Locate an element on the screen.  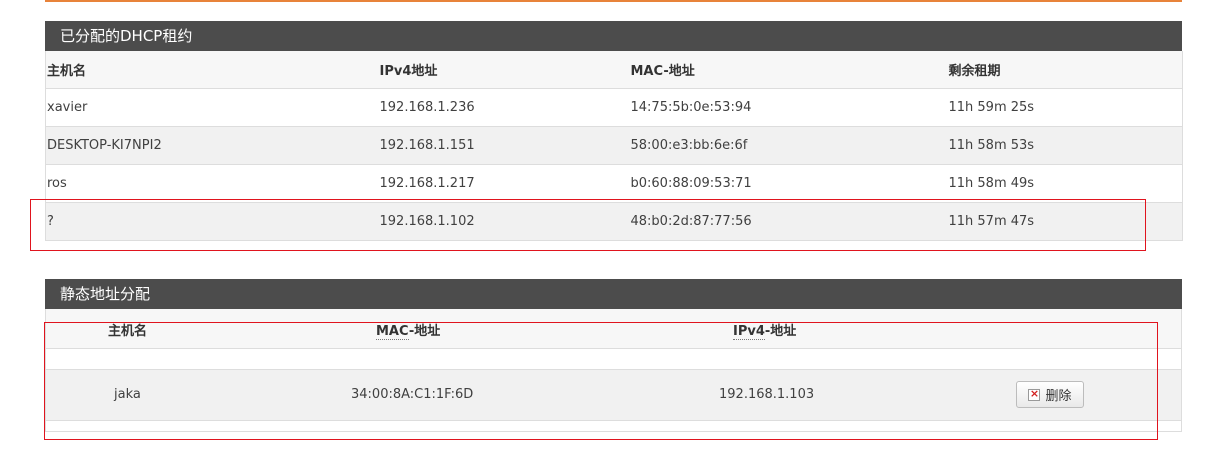
column-header-ipv4-suffix: -地址 is located at coordinates (780, 331).